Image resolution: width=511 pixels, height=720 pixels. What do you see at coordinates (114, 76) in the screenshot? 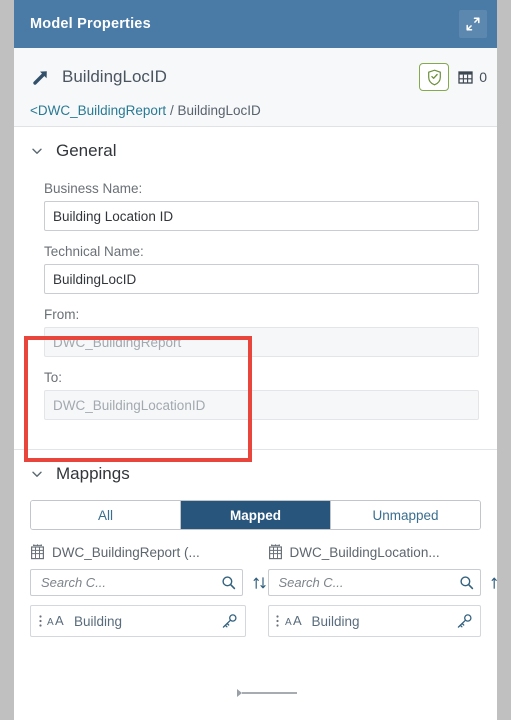
I see `object-name: BuildingLocID` at bounding box center [114, 76].